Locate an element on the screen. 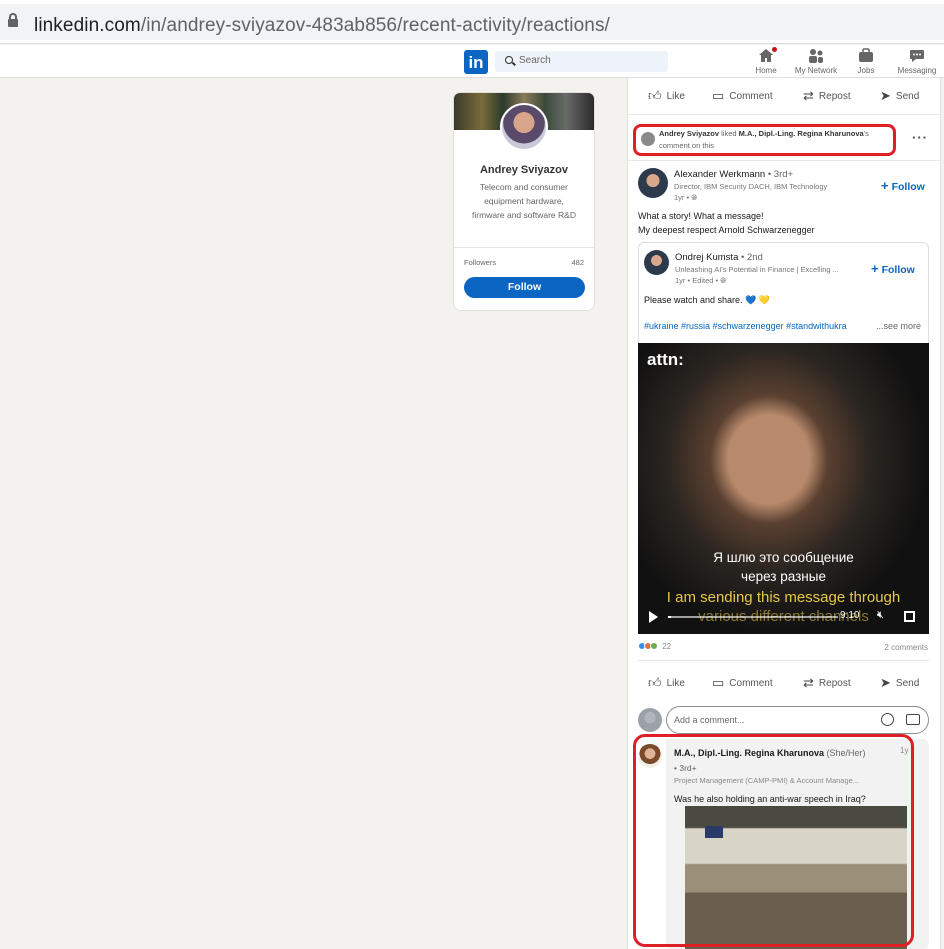 This screenshot has height=949, width=944. nav-jobs: Jobs is located at coordinates (866, 62).